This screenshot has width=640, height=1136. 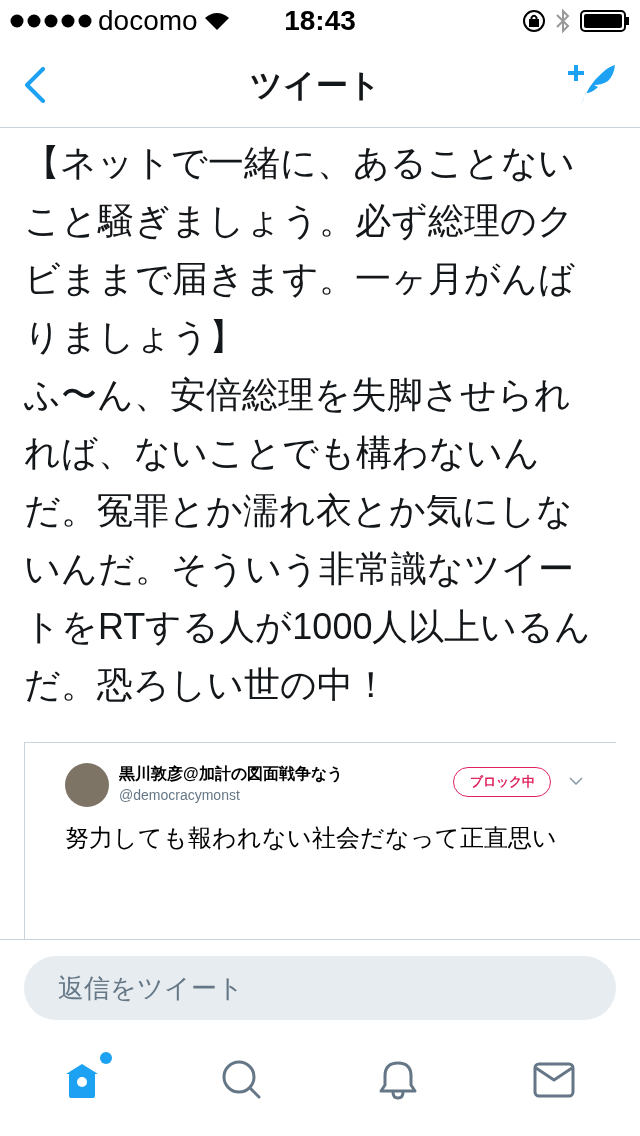 What do you see at coordinates (534, 21) in the screenshot?
I see `rotation-lock-icon` at bounding box center [534, 21].